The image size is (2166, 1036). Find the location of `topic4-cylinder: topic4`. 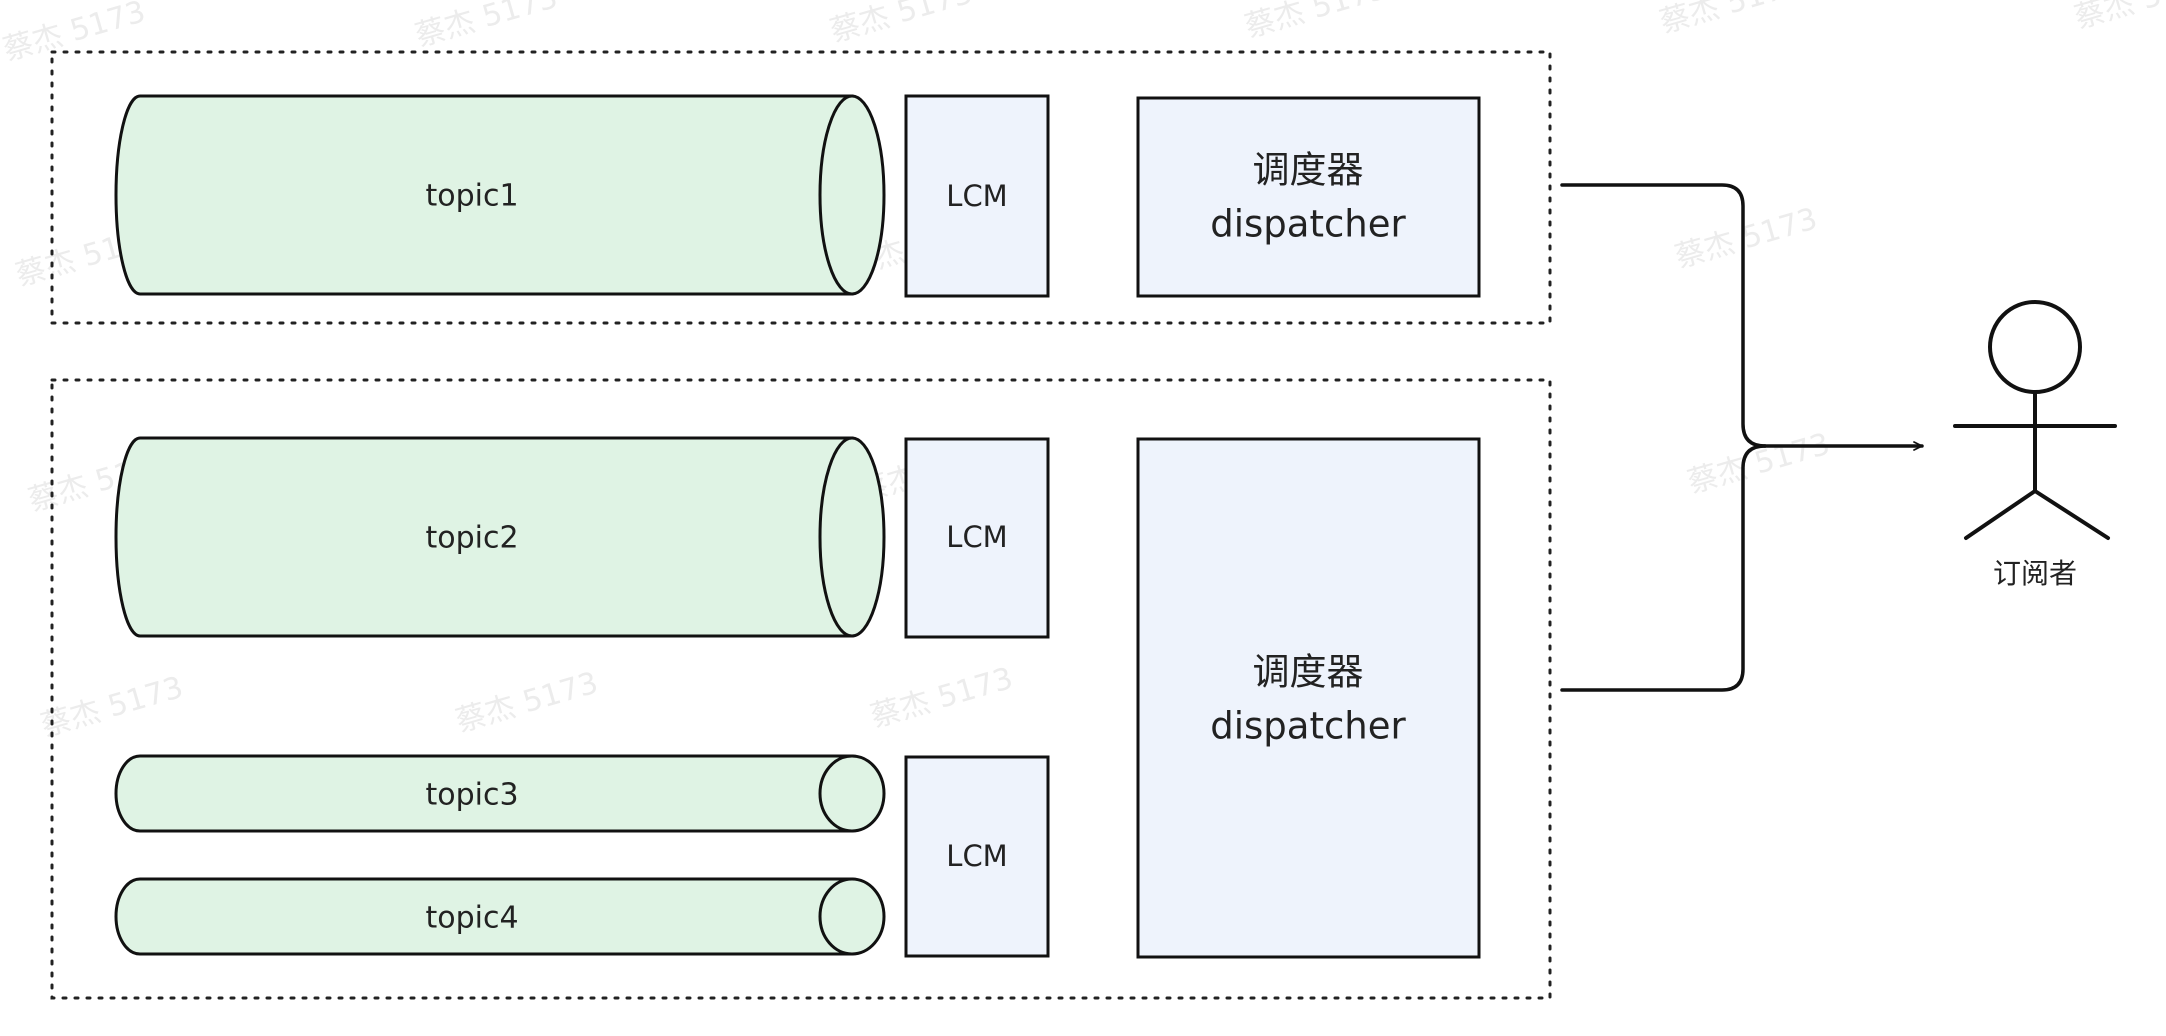

topic4-cylinder: topic4 is located at coordinates (500, 916).